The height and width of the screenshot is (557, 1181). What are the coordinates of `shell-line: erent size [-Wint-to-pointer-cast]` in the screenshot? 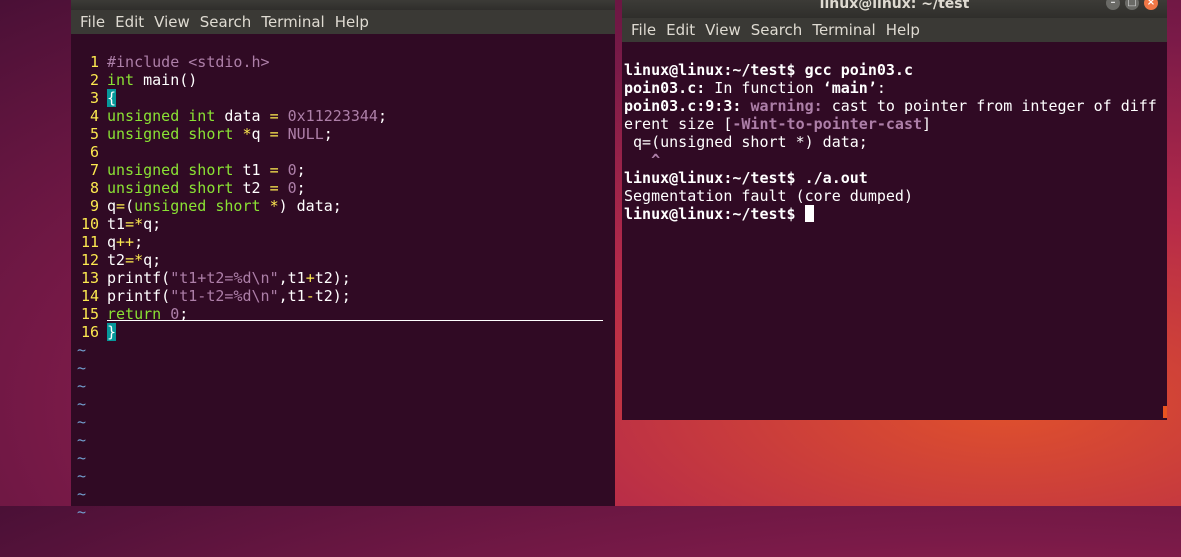 It's located at (778, 124).